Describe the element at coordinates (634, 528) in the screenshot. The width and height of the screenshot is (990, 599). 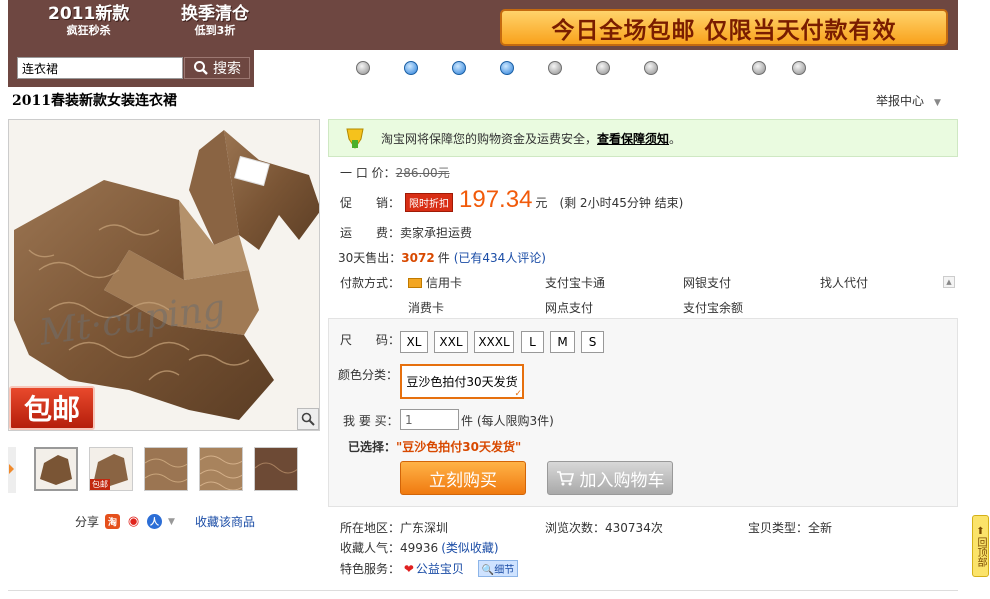
I see `views-value: 430734次` at that location.